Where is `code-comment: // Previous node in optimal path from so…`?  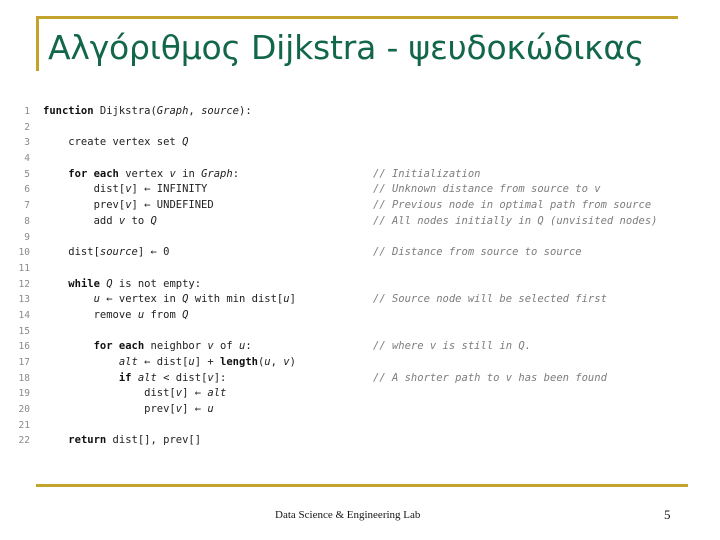
code-comment: // Previous node in optimal path from so… is located at coordinates (512, 205).